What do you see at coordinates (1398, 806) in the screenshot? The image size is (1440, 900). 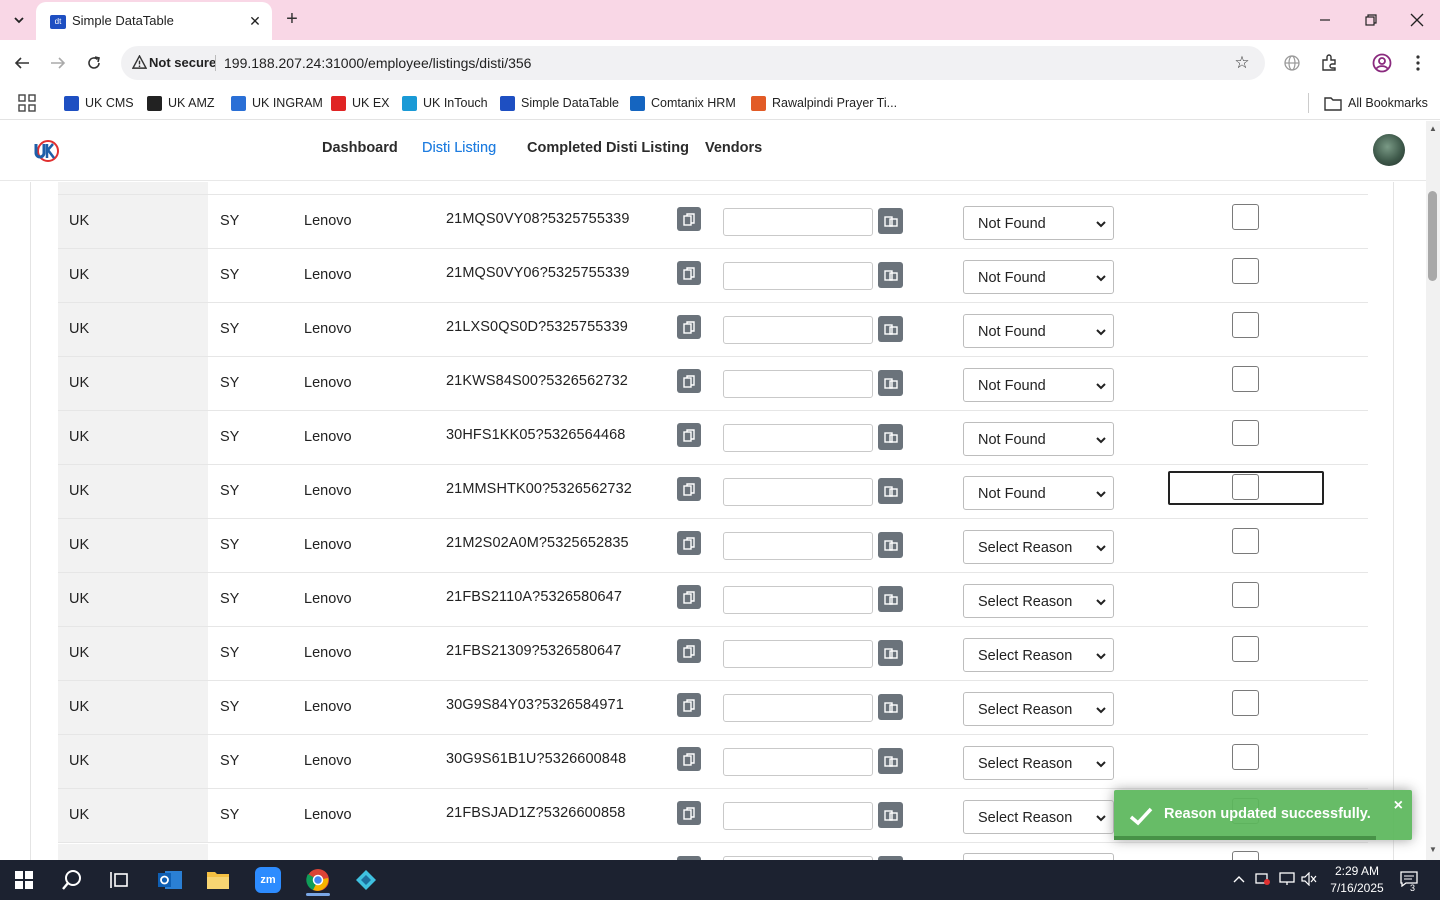 I see `toast-close-icon: ×` at bounding box center [1398, 806].